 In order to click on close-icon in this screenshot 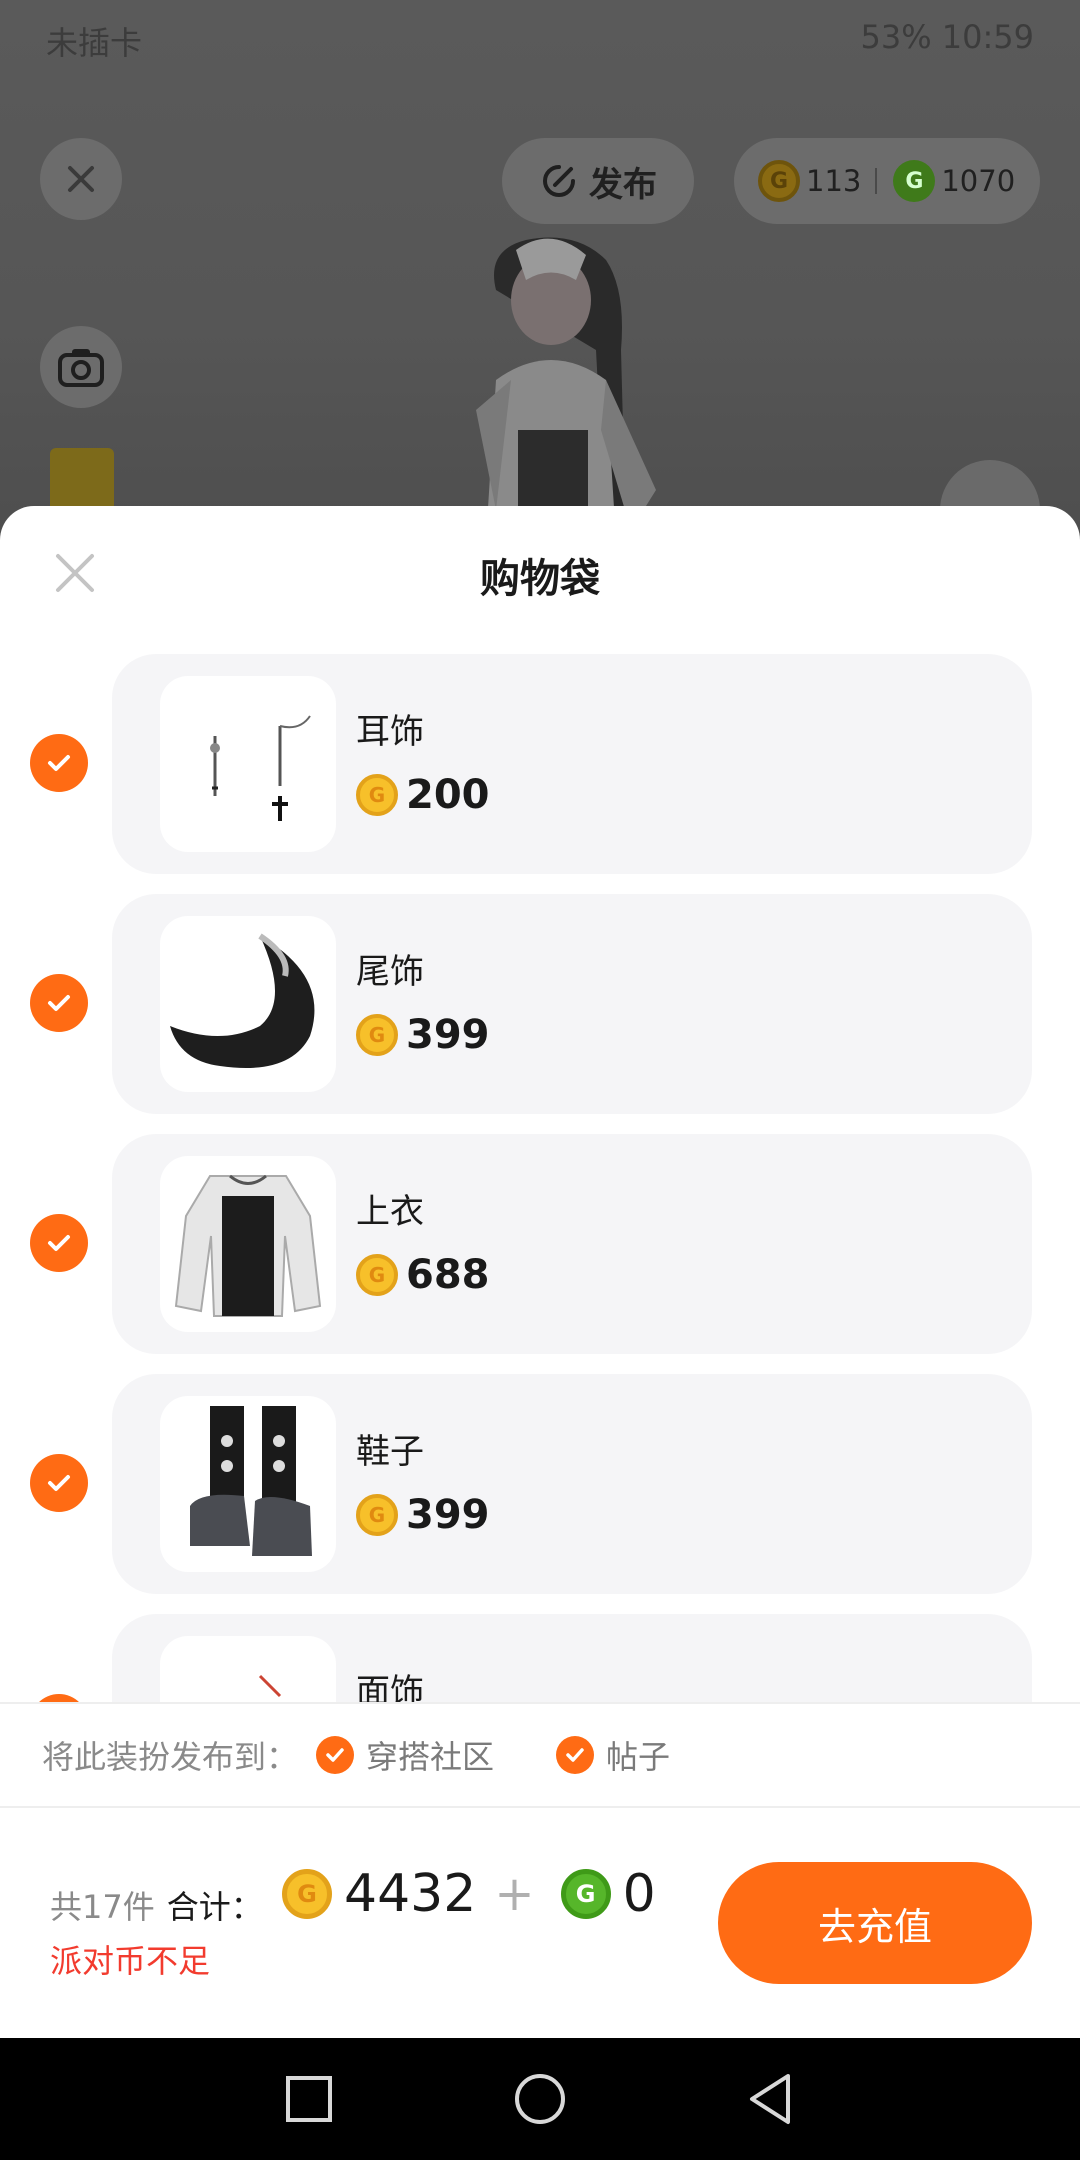, I will do `click(81, 179)`.